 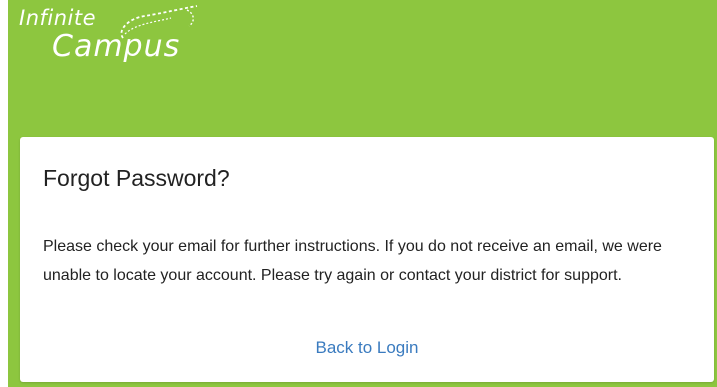 What do you see at coordinates (136, 178) in the screenshot?
I see `page-title: Forgot Password?` at bounding box center [136, 178].